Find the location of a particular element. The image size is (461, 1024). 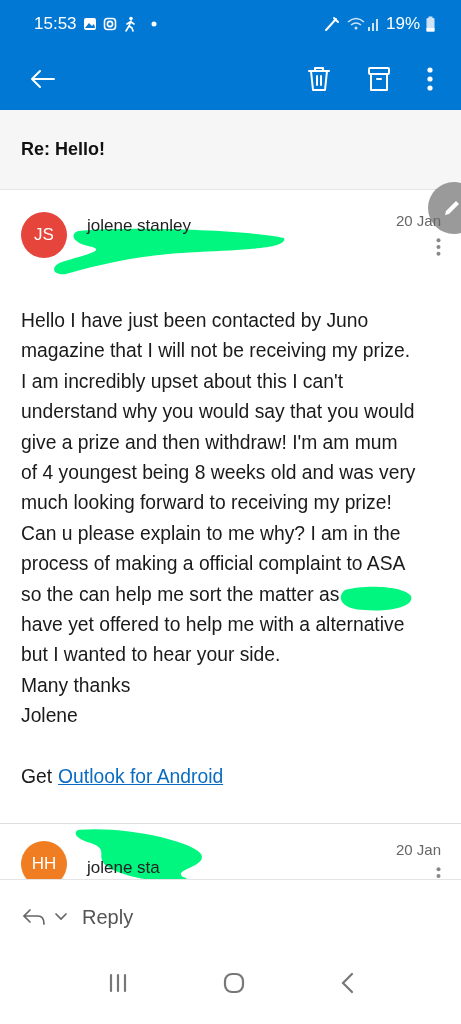

message-text: much looking forward to receiving my prize! is located at coordinates (206, 503).